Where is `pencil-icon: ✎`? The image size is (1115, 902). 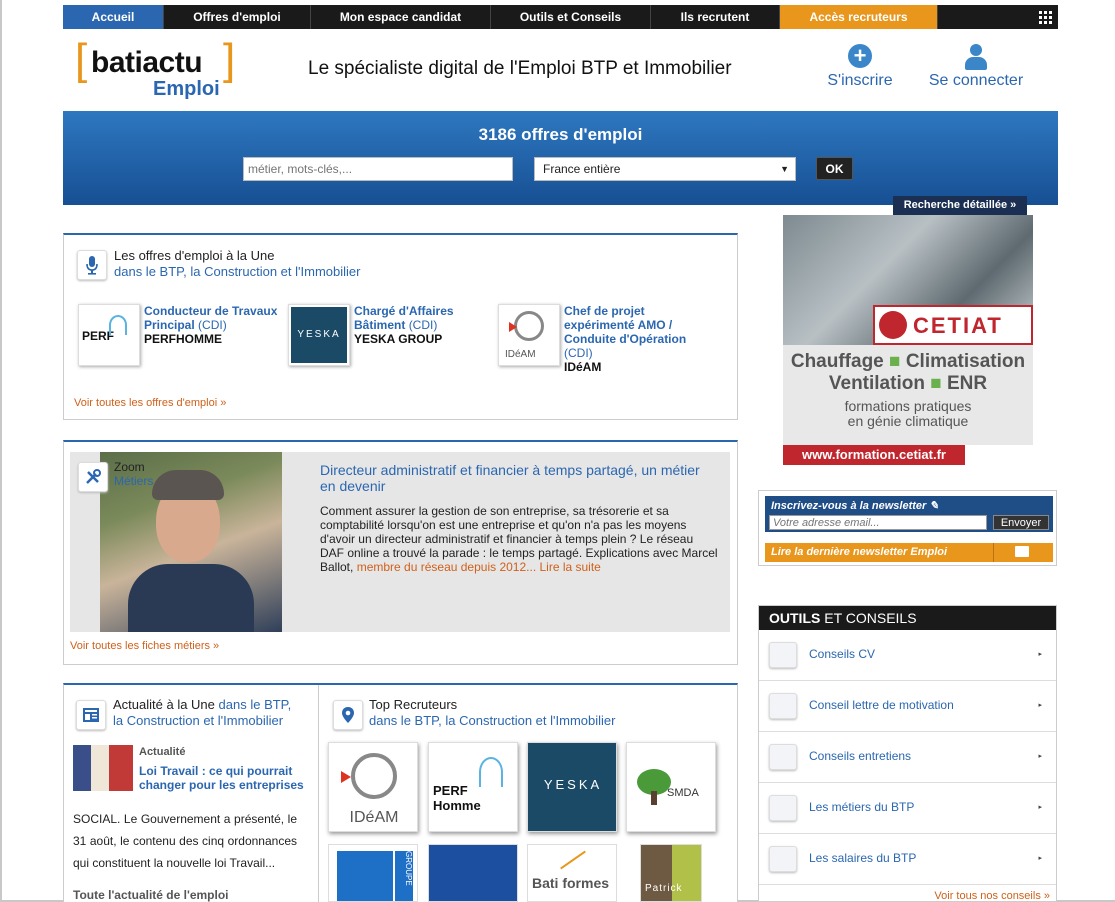
pencil-icon: ✎ is located at coordinates (934, 506).